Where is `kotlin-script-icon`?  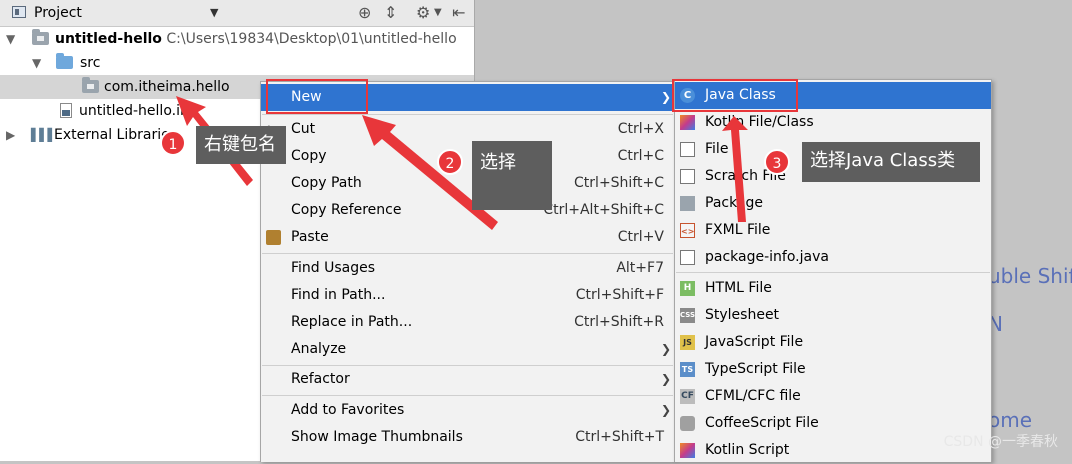 kotlin-script-icon is located at coordinates (687, 450).